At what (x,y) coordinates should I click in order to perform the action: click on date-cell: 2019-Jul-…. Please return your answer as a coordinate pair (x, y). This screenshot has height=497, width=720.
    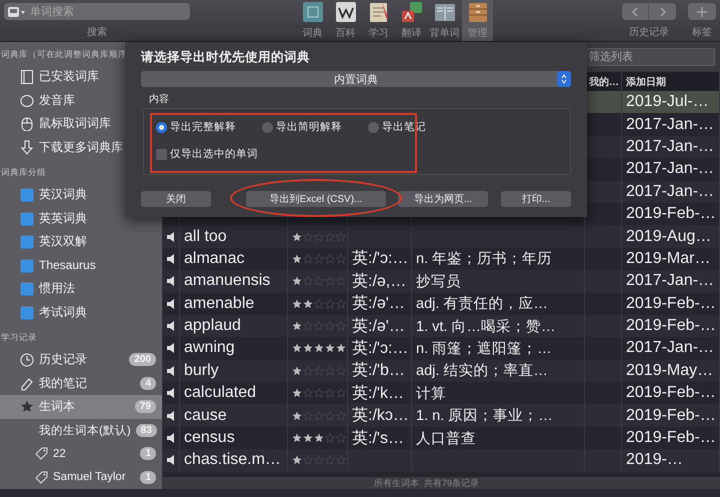
    Looking at the image, I should click on (671, 102).